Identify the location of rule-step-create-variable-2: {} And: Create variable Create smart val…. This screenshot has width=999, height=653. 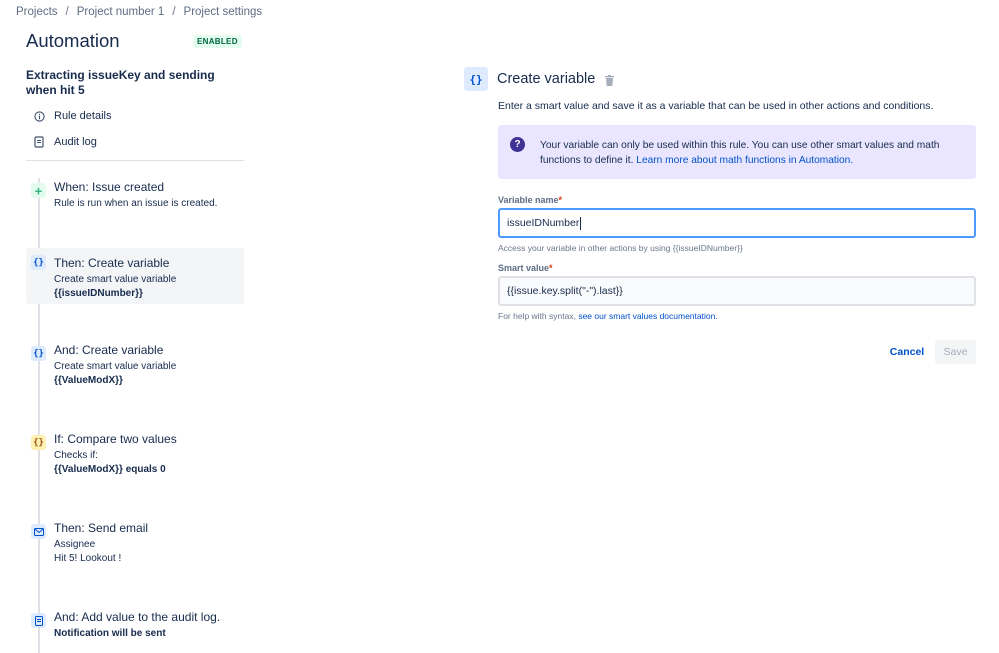
(135, 365).